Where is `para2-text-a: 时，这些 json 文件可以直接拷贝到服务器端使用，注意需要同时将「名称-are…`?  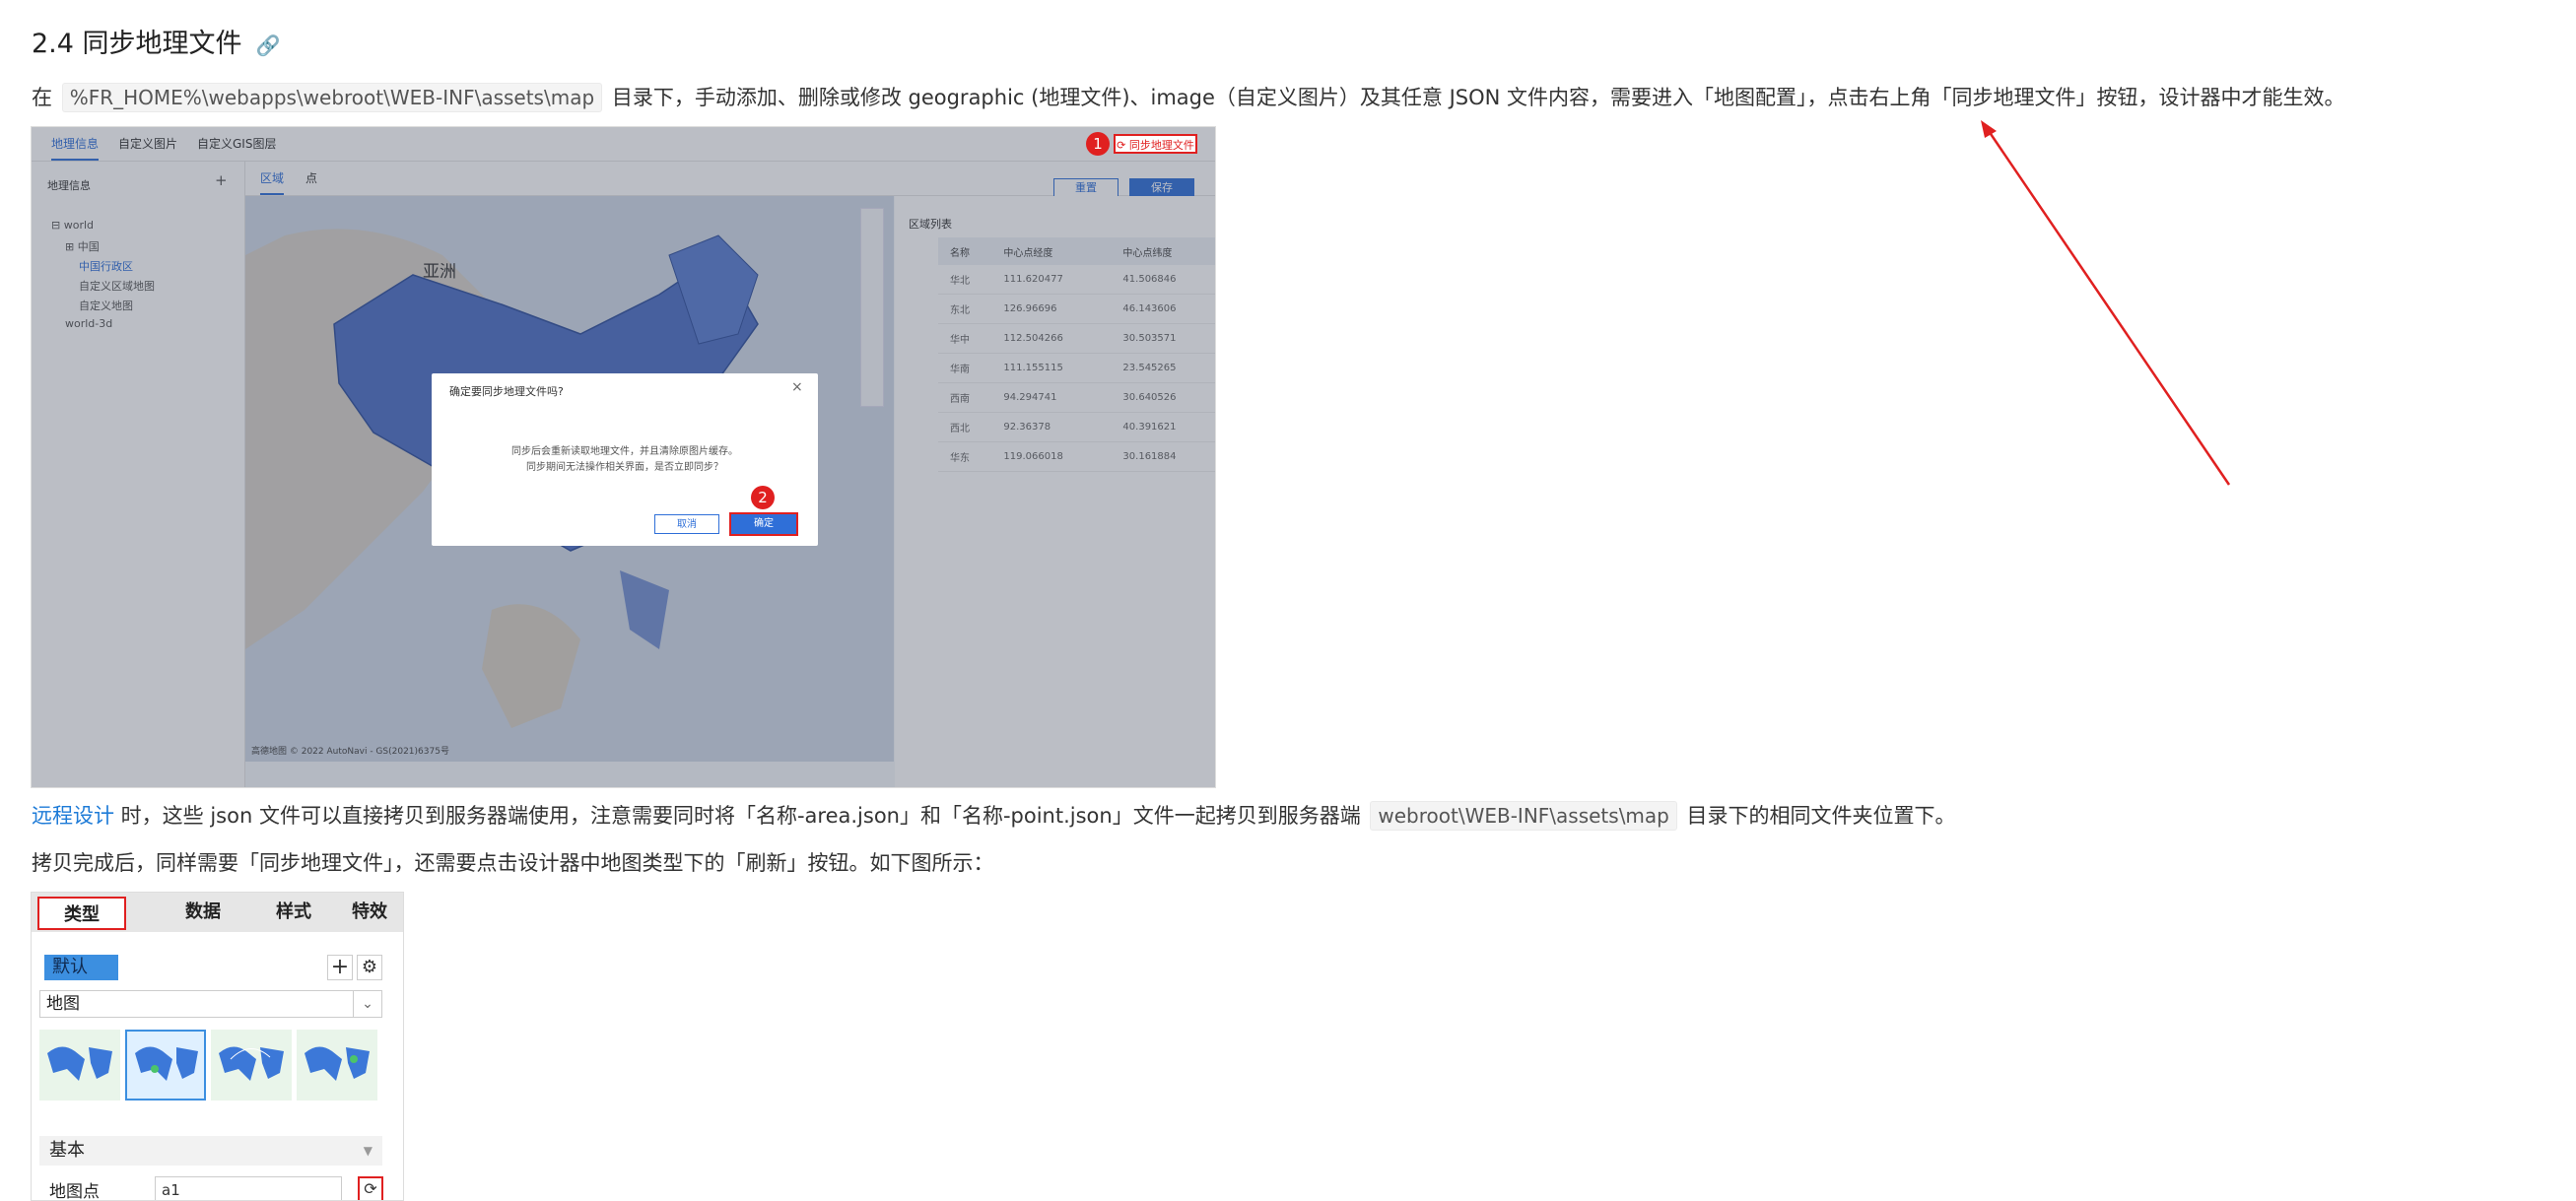 para2-text-a: 时，这些 json 文件可以直接拷贝到服务器端使用，注意需要同时将「名称-are… is located at coordinates (741, 816).